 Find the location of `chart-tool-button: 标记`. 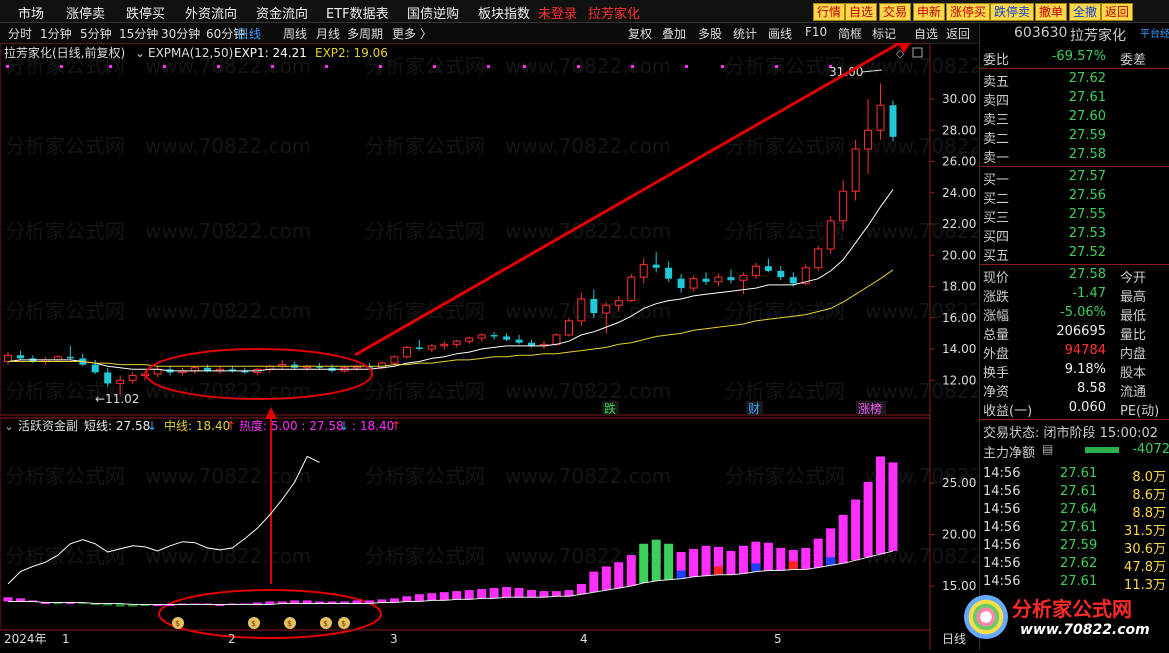

chart-tool-button: 标记 is located at coordinates (884, 33).